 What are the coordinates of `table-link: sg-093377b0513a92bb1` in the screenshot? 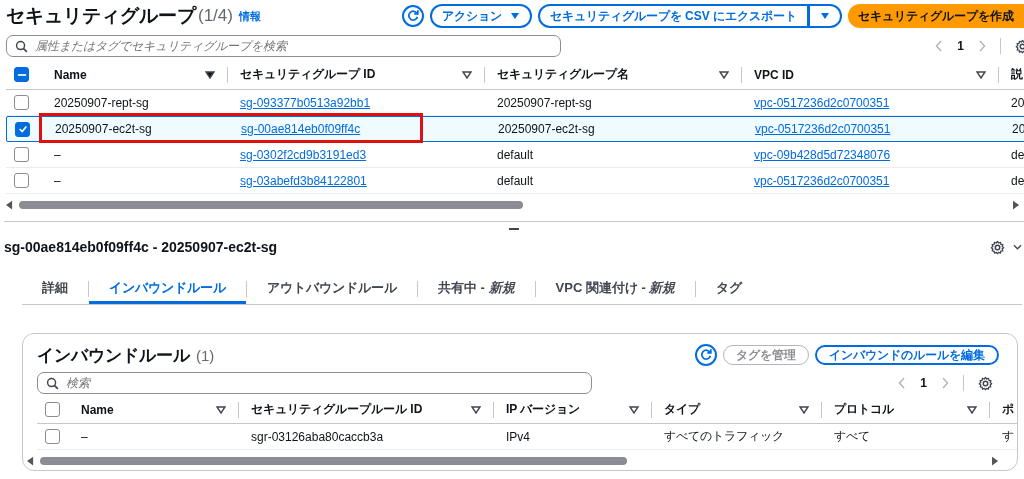 It's located at (305, 102).